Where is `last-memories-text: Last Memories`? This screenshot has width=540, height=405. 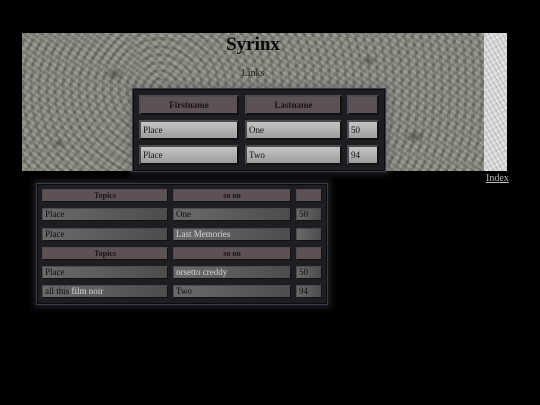 last-memories-text: Last Memories is located at coordinates (203, 234).